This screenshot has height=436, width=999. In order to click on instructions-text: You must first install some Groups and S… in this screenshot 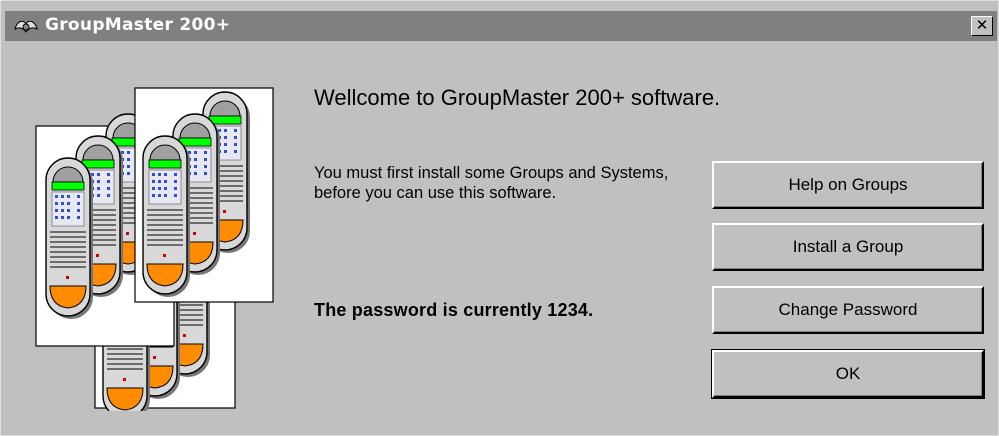, I will do `click(491, 183)`.